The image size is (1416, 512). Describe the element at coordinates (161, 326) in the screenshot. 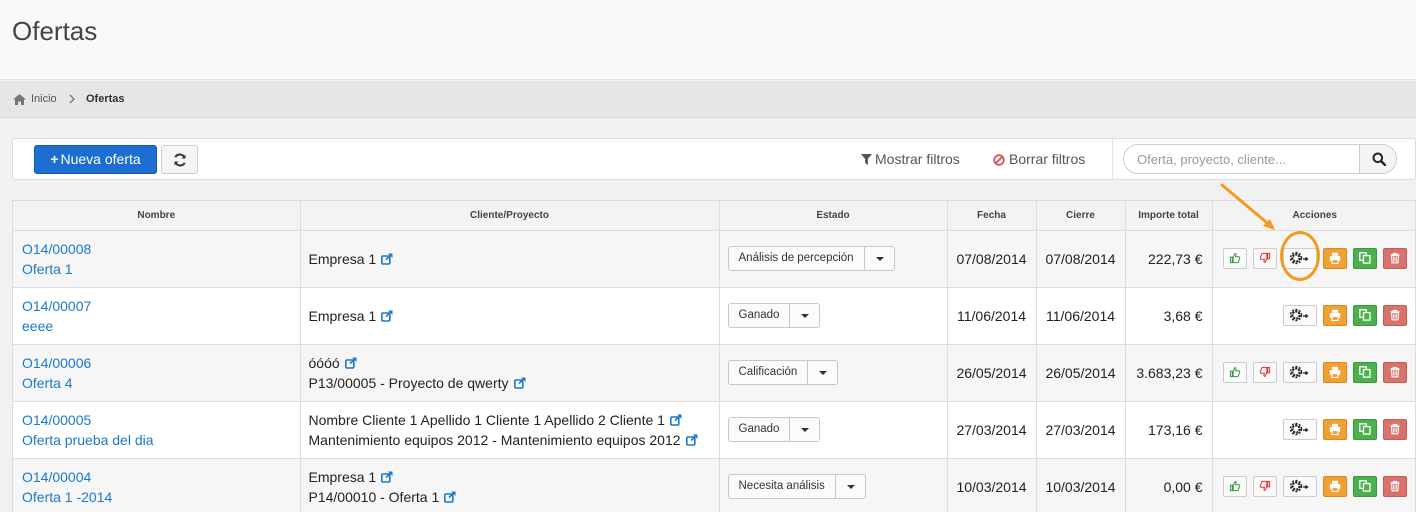

I see `offer-name-link: eeee` at that location.